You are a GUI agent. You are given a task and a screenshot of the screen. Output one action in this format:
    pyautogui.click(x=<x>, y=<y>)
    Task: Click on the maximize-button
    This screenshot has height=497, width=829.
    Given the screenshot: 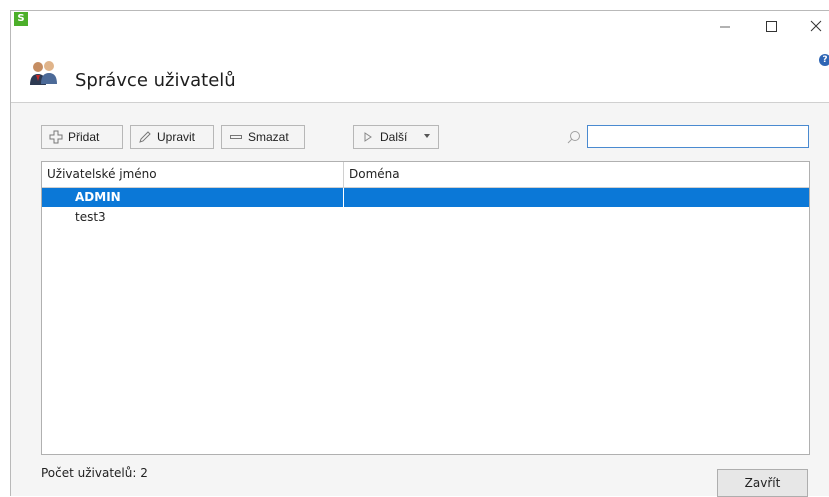 What is the action you would take?
    pyautogui.click(x=771, y=26)
    